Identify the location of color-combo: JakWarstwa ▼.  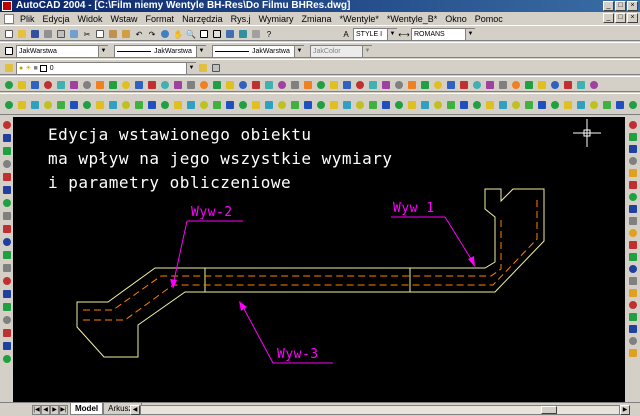
(62, 51).